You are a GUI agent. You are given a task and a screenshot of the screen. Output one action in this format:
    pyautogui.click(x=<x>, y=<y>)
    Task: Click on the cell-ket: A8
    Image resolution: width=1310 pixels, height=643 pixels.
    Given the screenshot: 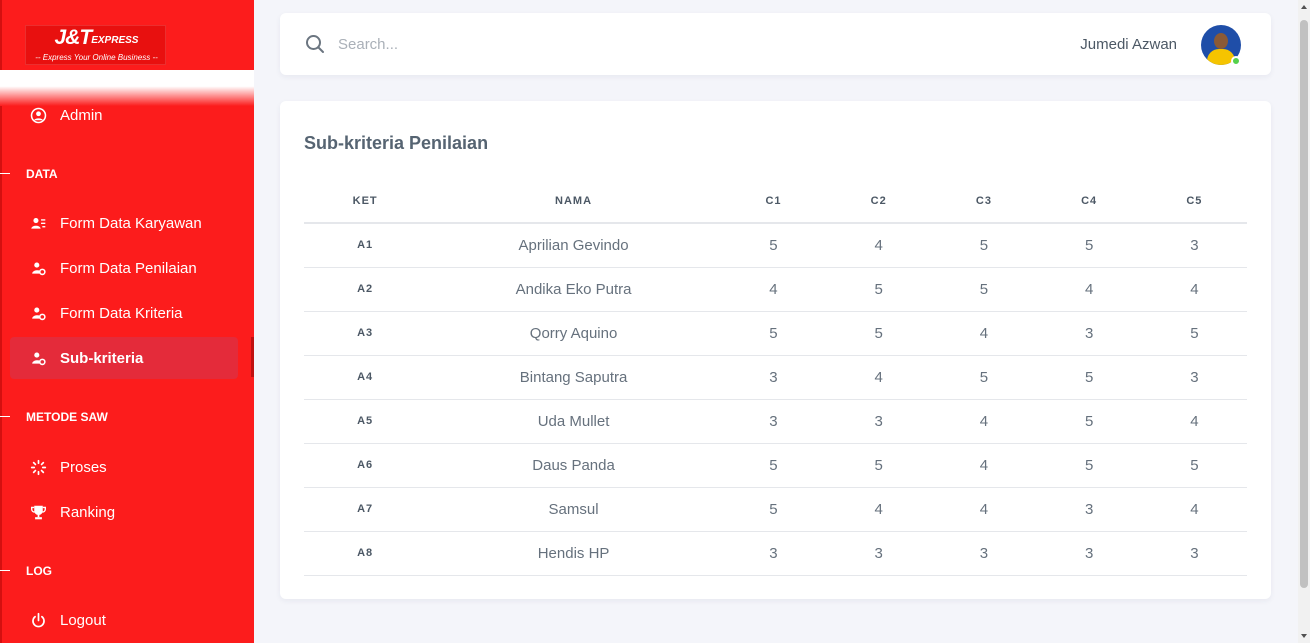 What is the action you would take?
    pyautogui.click(x=365, y=553)
    